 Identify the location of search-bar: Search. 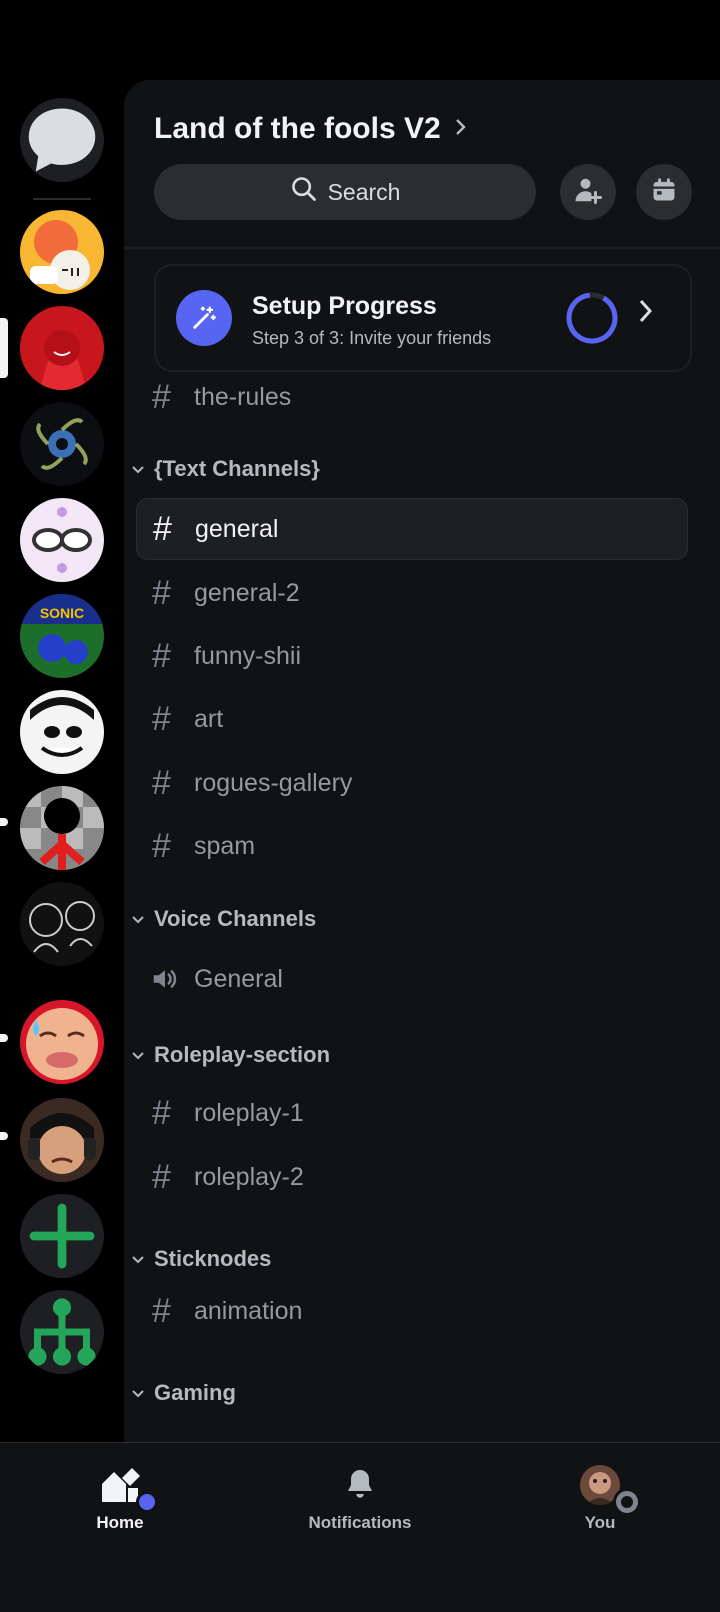
(345, 192).